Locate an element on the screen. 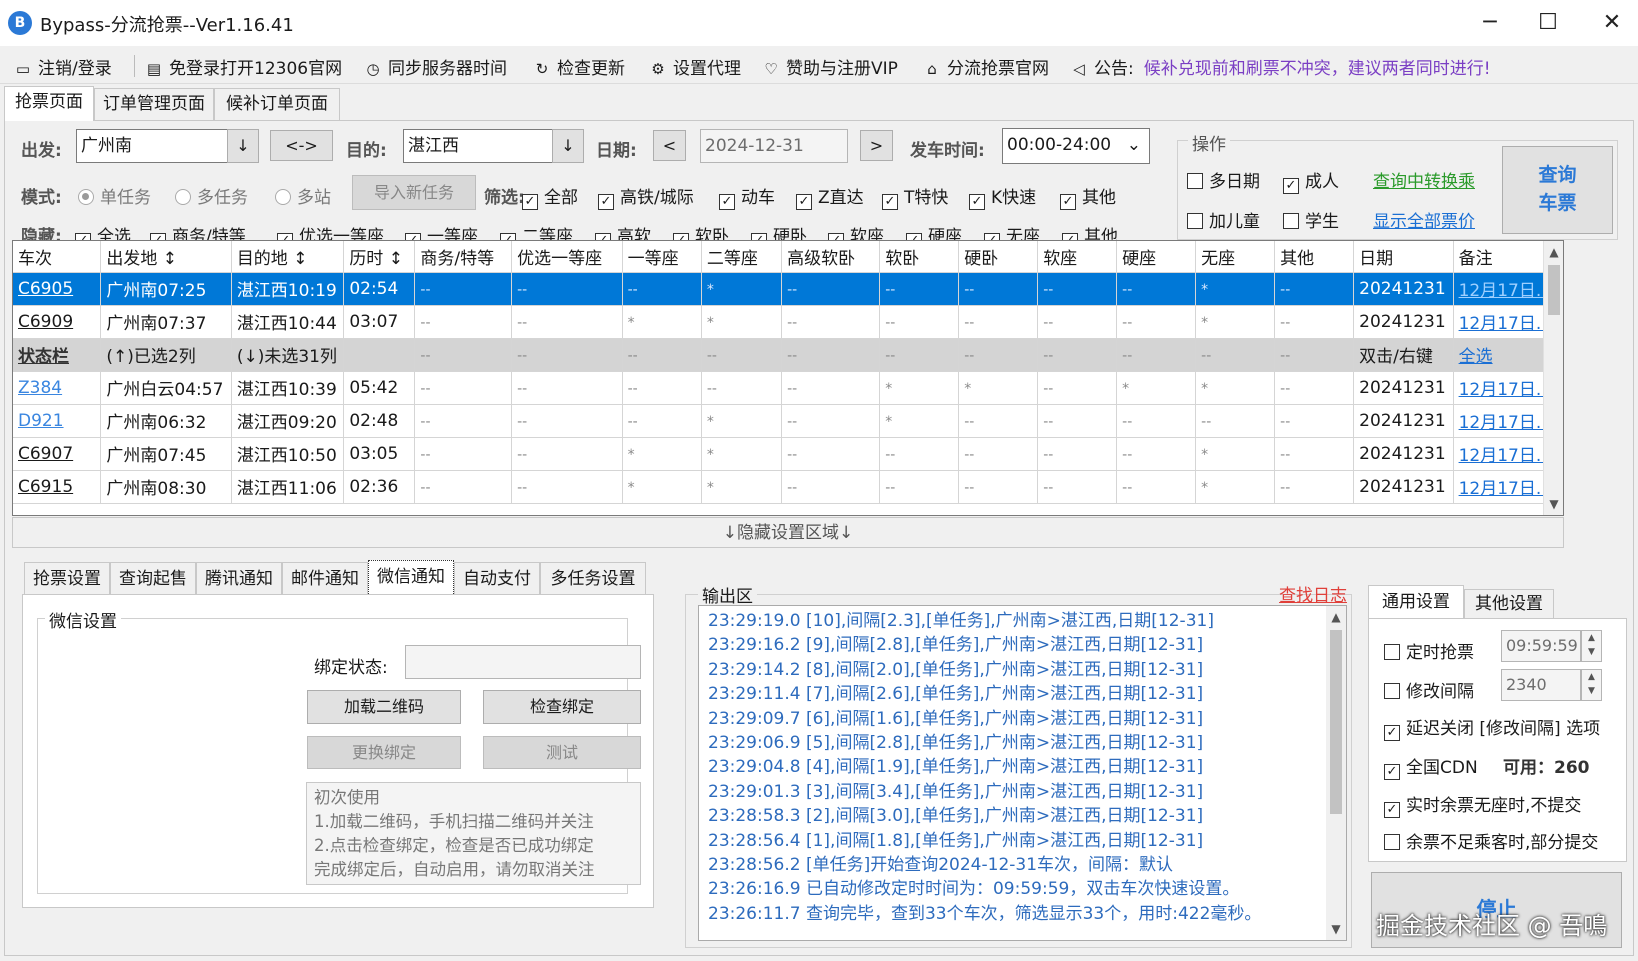 The image size is (1638, 961). grid-header-cell: 历时 ↕ is located at coordinates (379, 257).